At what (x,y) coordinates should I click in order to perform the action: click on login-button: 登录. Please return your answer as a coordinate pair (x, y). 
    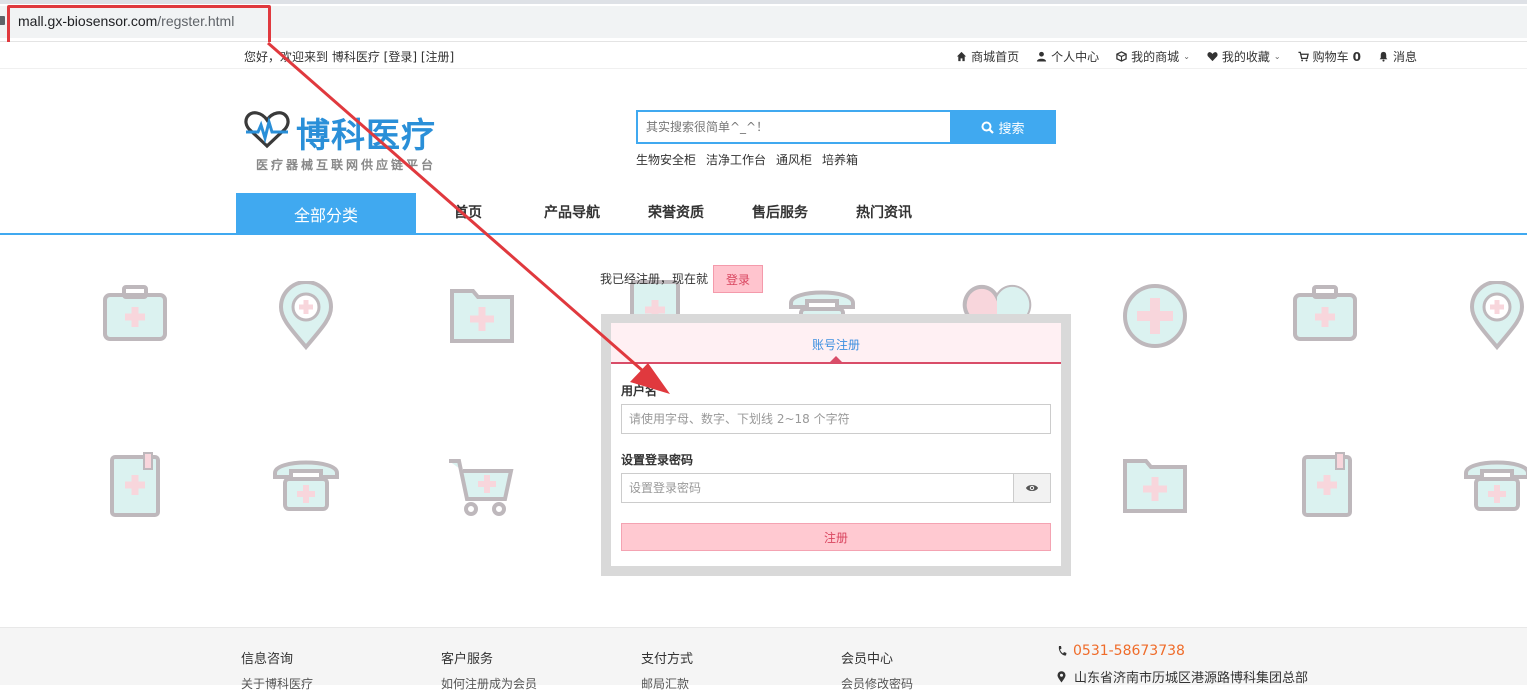
    Looking at the image, I should click on (738, 279).